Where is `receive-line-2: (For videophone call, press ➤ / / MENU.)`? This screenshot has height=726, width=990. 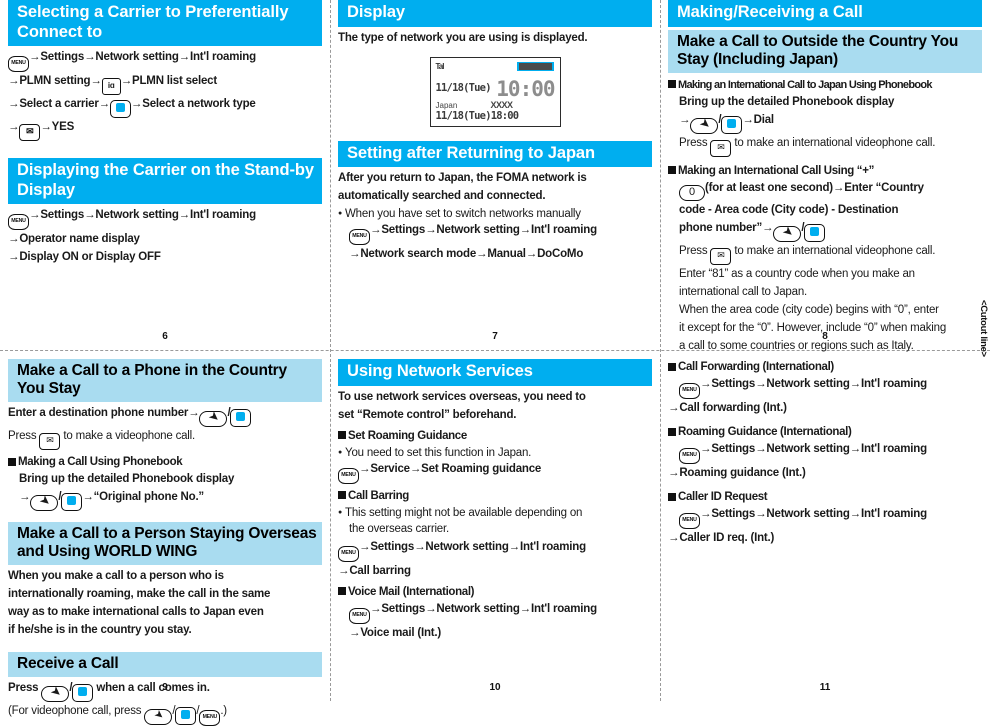 receive-line-2: (For videophone call, press ➤ / / MENU.) is located at coordinates (165, 714).